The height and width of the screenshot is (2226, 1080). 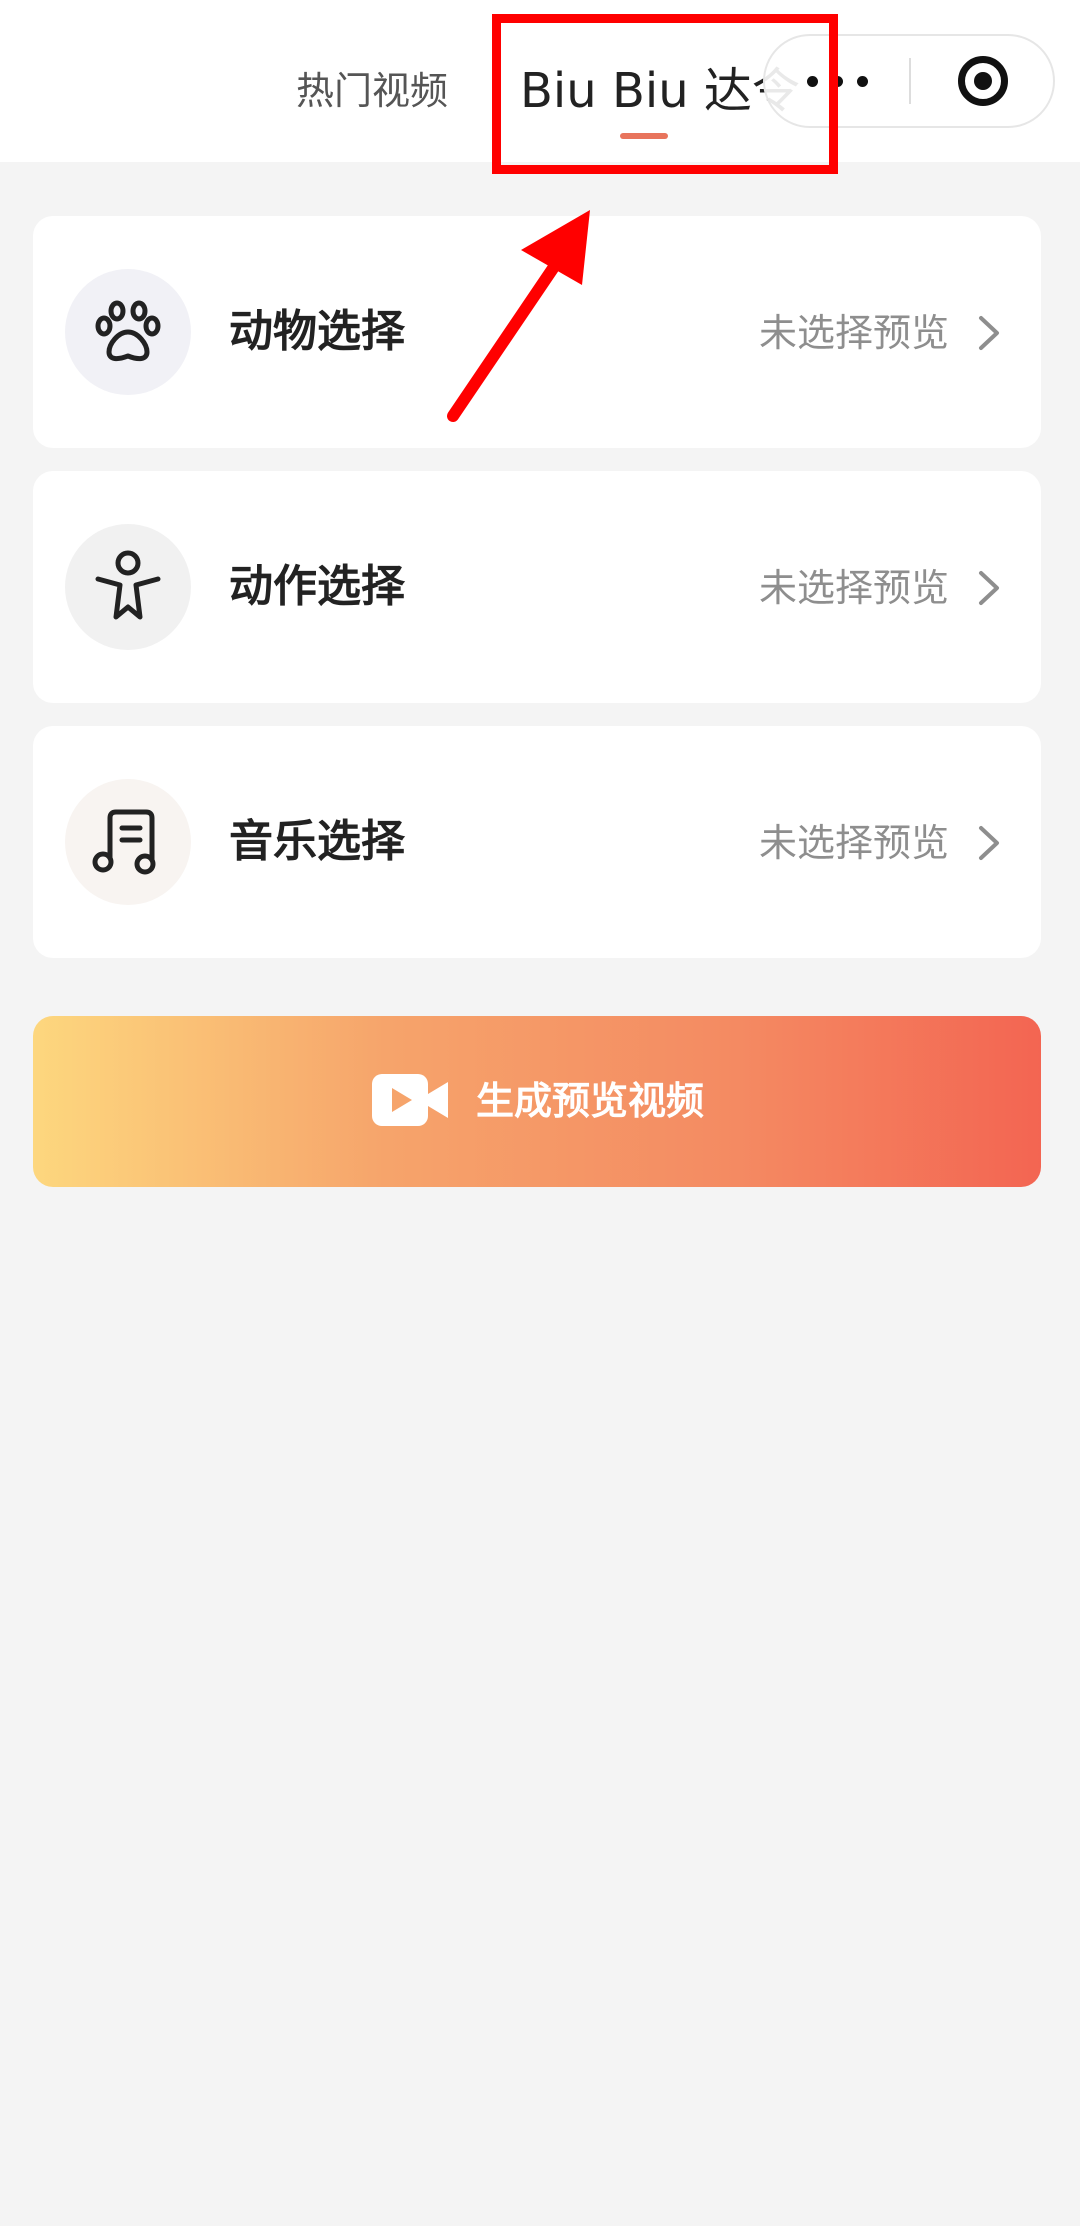 What do you see at coordinates (537, 842) in the screenshot?
I see `music-select-card: 音乐选择 未选择预览` at bounding box center [537, 842].